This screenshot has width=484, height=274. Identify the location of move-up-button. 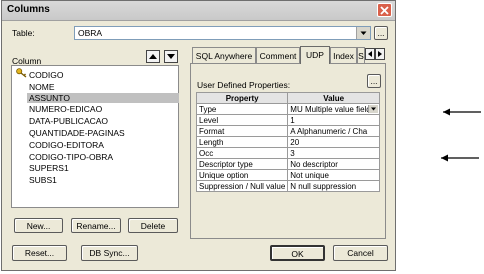
(153, 56).